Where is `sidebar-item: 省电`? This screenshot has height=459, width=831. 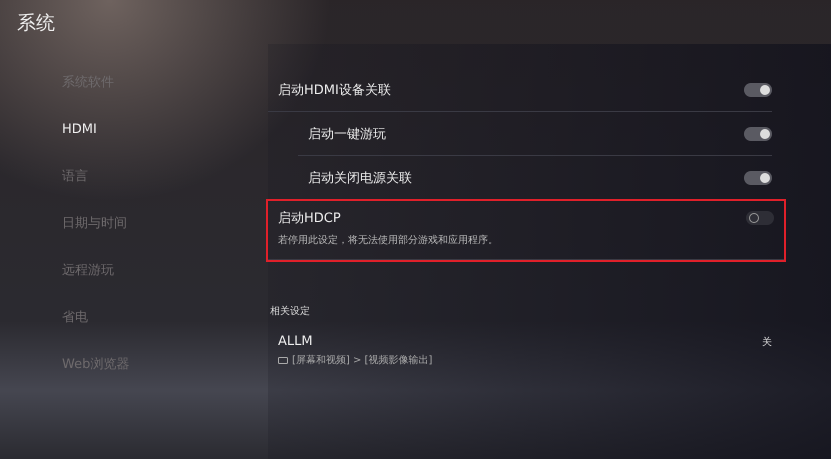 sidebar-item: 省电 is located at coordinates (165, 317).